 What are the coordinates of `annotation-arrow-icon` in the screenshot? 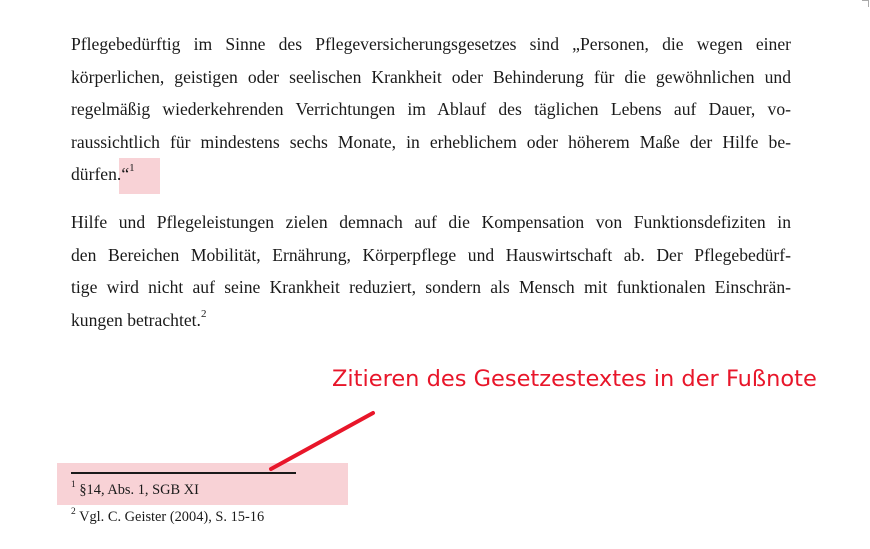 It's located at (322, 441).